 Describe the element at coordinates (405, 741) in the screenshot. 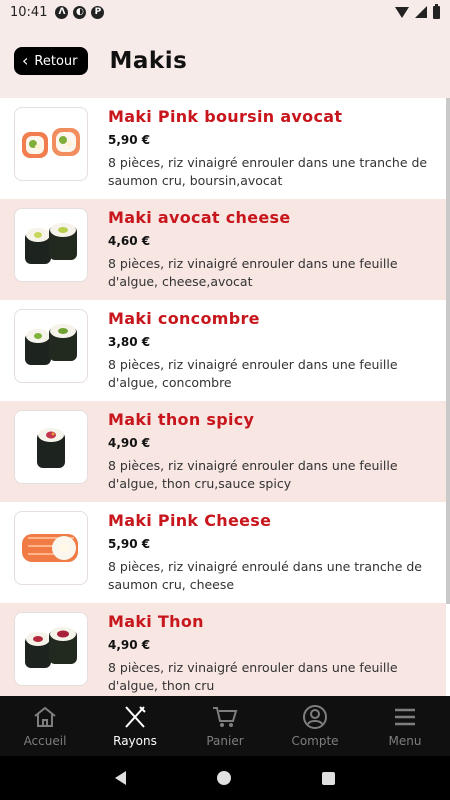

I see `nav-label: Menu` at that location.